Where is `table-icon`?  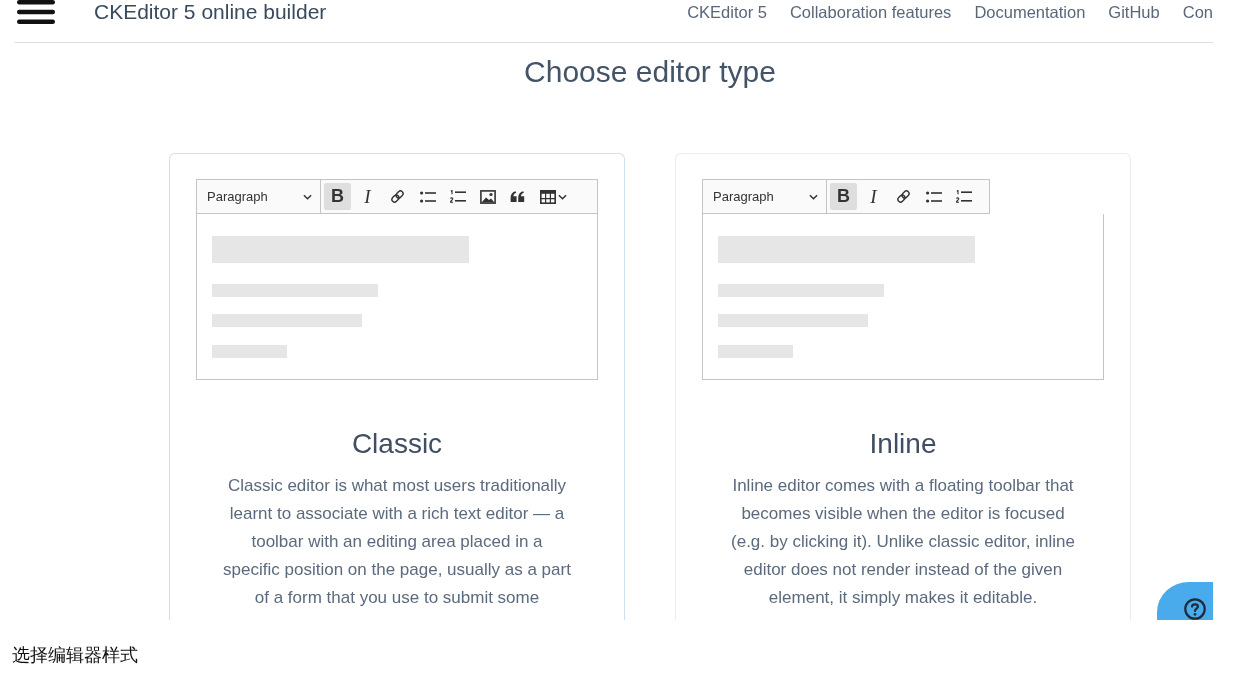 table-icon is located at coordinates (547, 196).